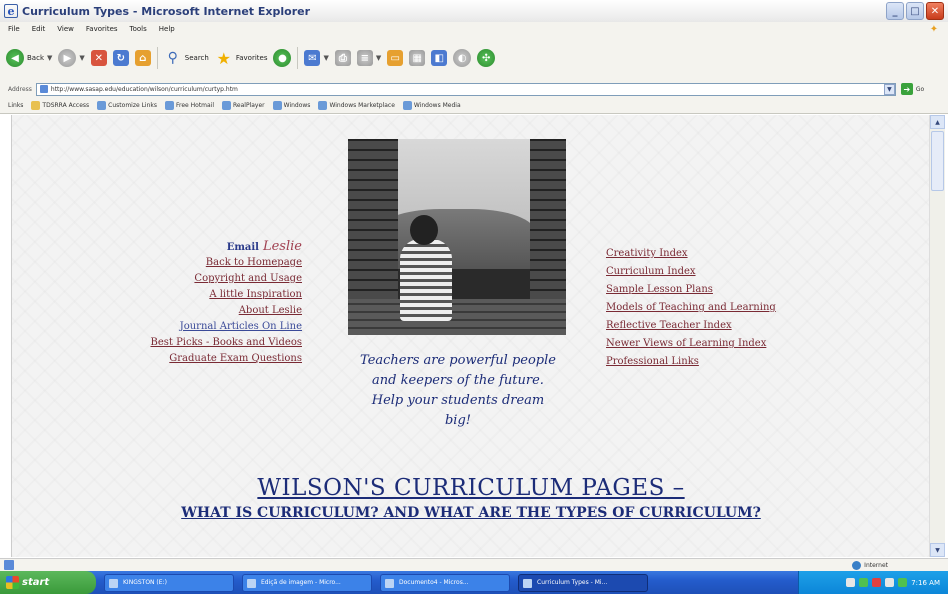 This screenshot has width=948, height=594. Describe the element at coordinates (138, 29) in the screenshot. I see `menu-tools: Tools` at that location.